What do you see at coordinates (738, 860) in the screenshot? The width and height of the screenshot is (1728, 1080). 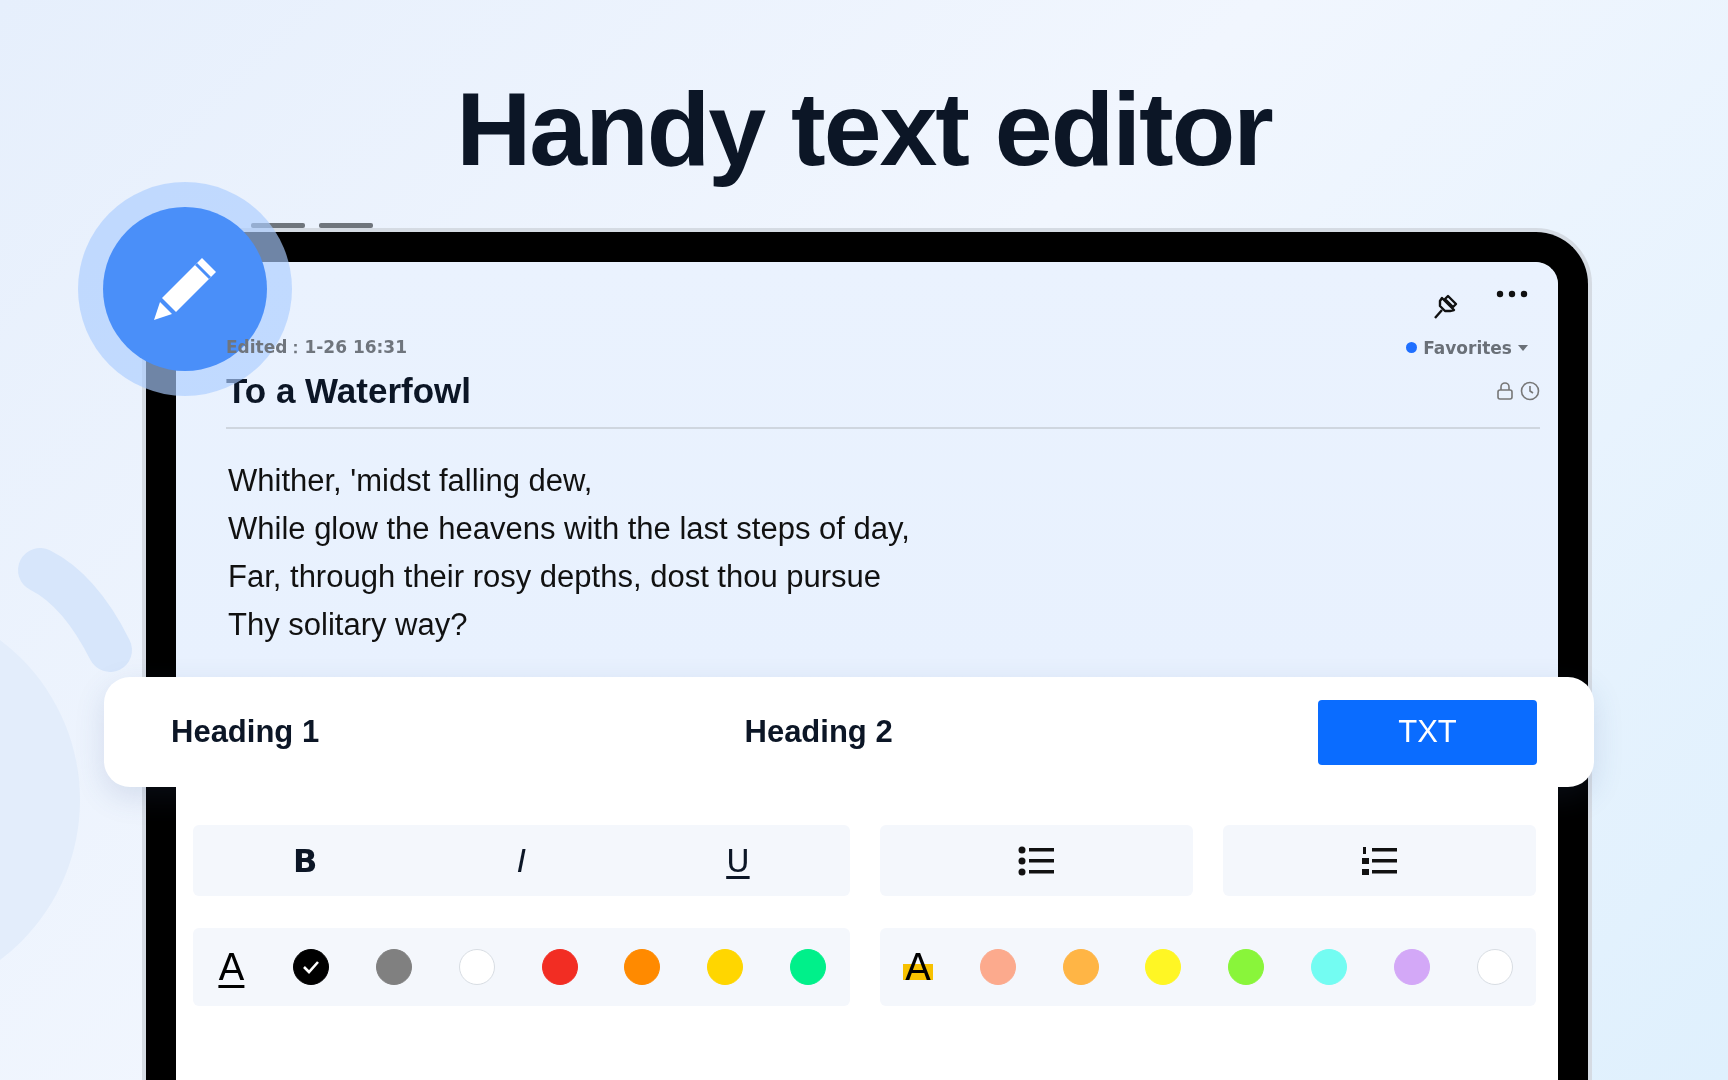 I see `format-button: U` at bounding box center [738, 860].